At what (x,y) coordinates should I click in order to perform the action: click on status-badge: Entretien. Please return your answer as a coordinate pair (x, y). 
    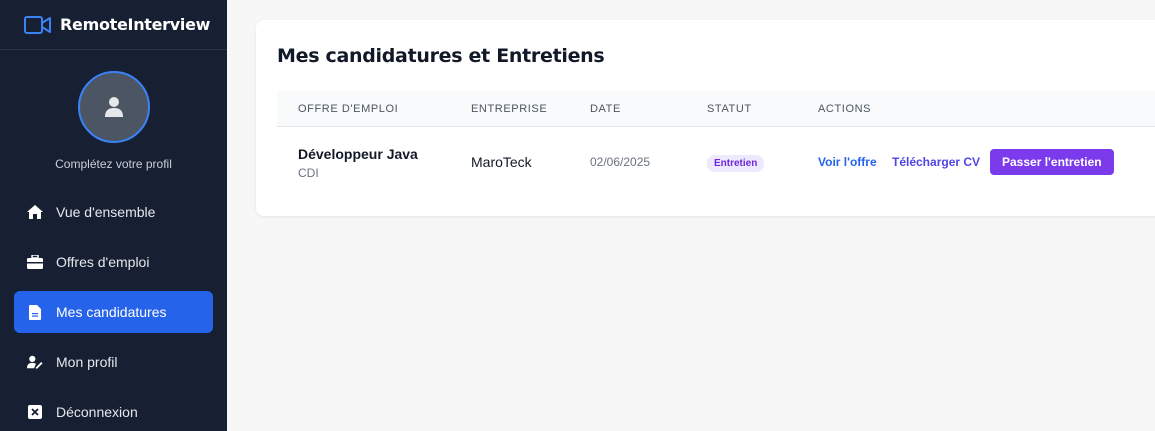
    Looking at the image, I should click on (736, 163).